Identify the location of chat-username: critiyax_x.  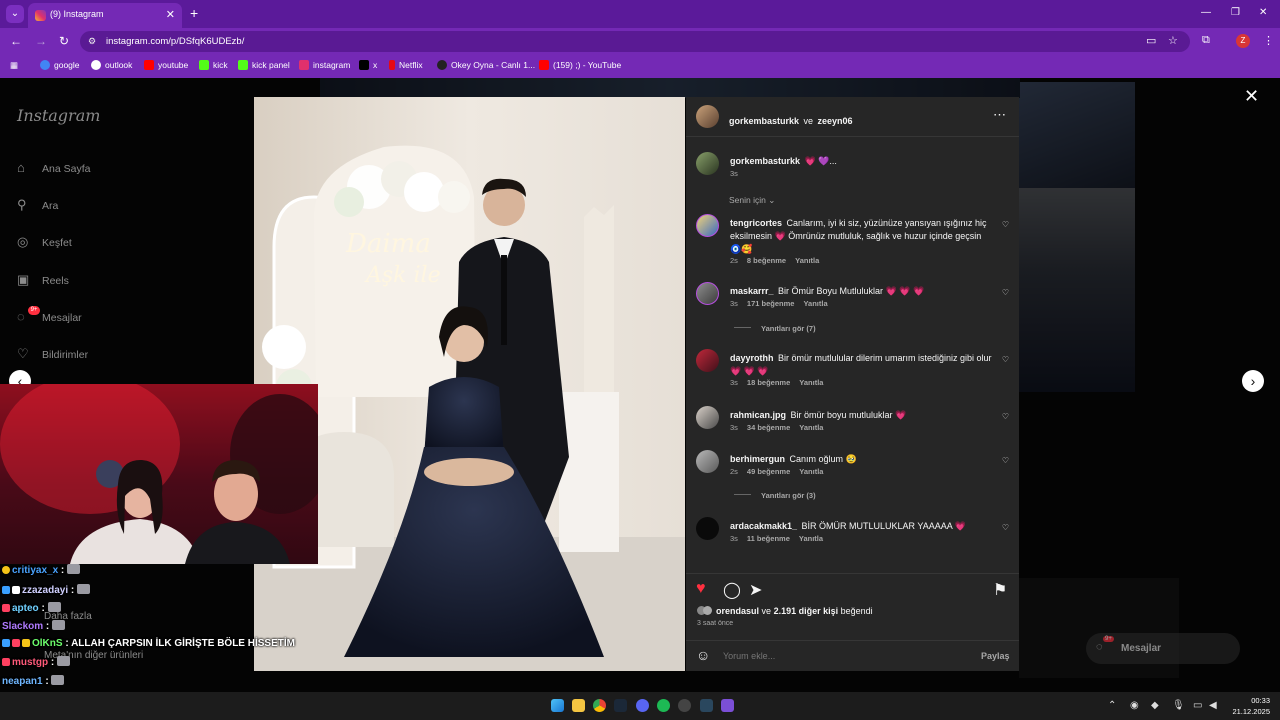
(35, 570).